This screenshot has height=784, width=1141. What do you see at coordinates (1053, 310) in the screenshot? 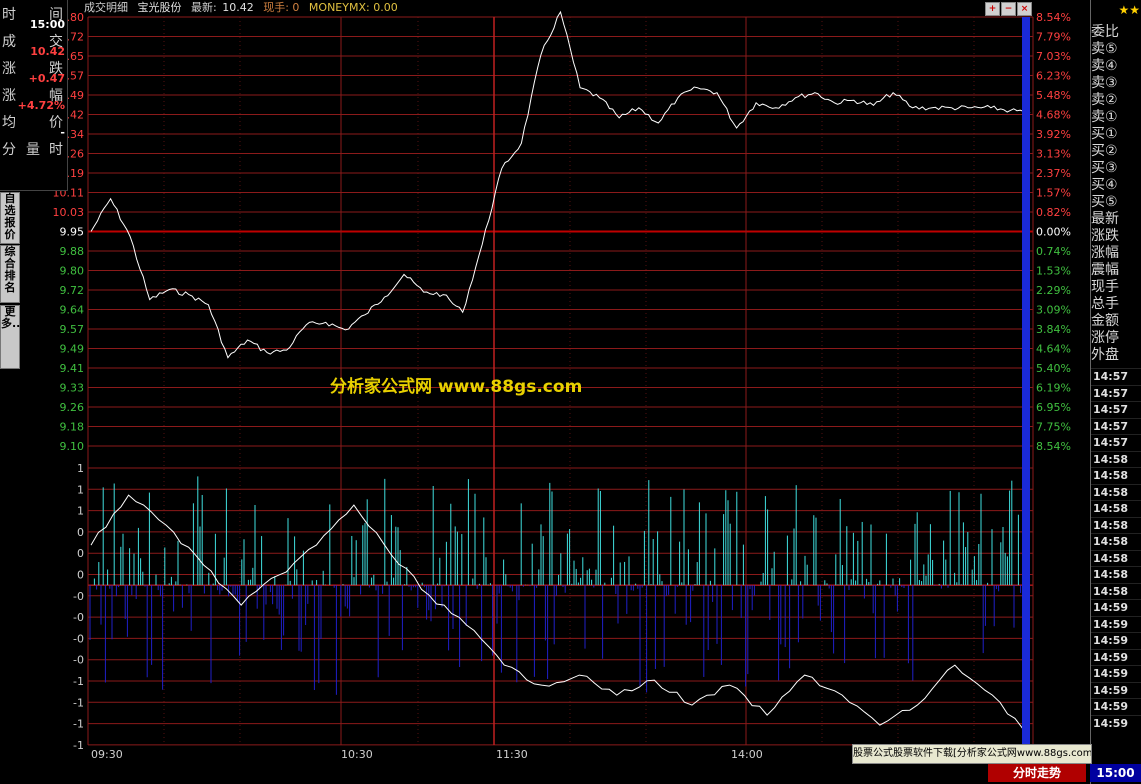
I see `percent-tick-label: 3.09%` at bounding box center [1053, 310].